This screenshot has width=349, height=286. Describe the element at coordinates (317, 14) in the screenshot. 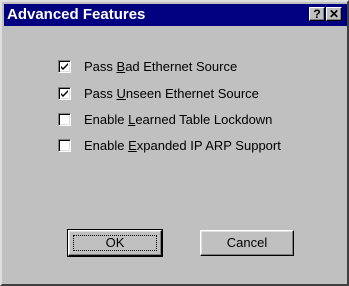

I see `help-button: ?` at that location.